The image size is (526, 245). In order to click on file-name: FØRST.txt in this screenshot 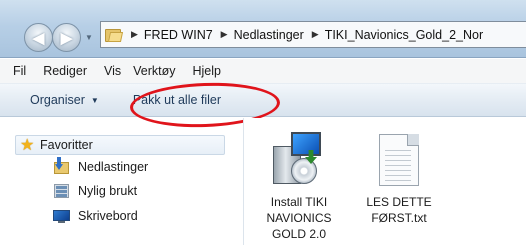, I will do `click(399, 218)`.